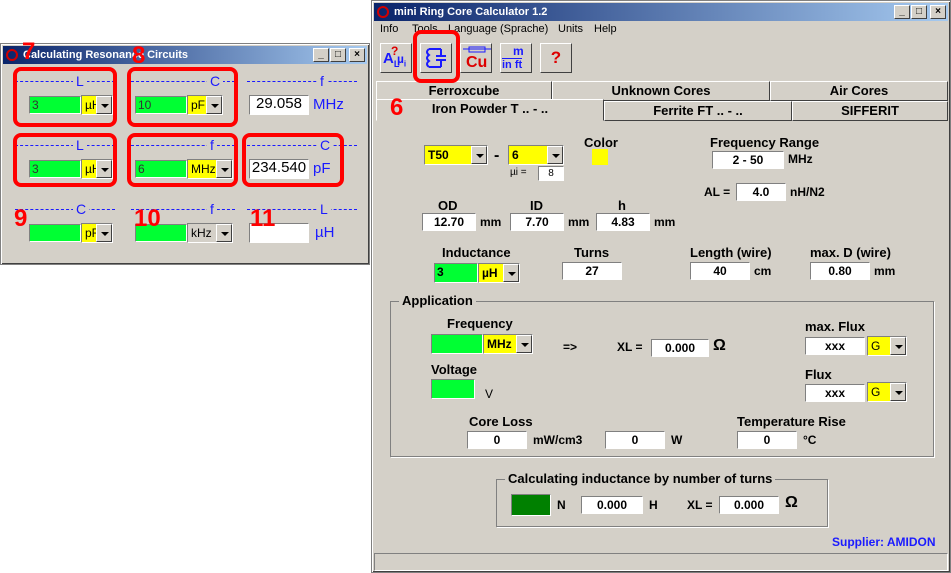 The image size is (951, 573). What do you see at coordinates (536, 205) in the screenshot?
I see `id-label: ID` at bounding box center [536, 205].